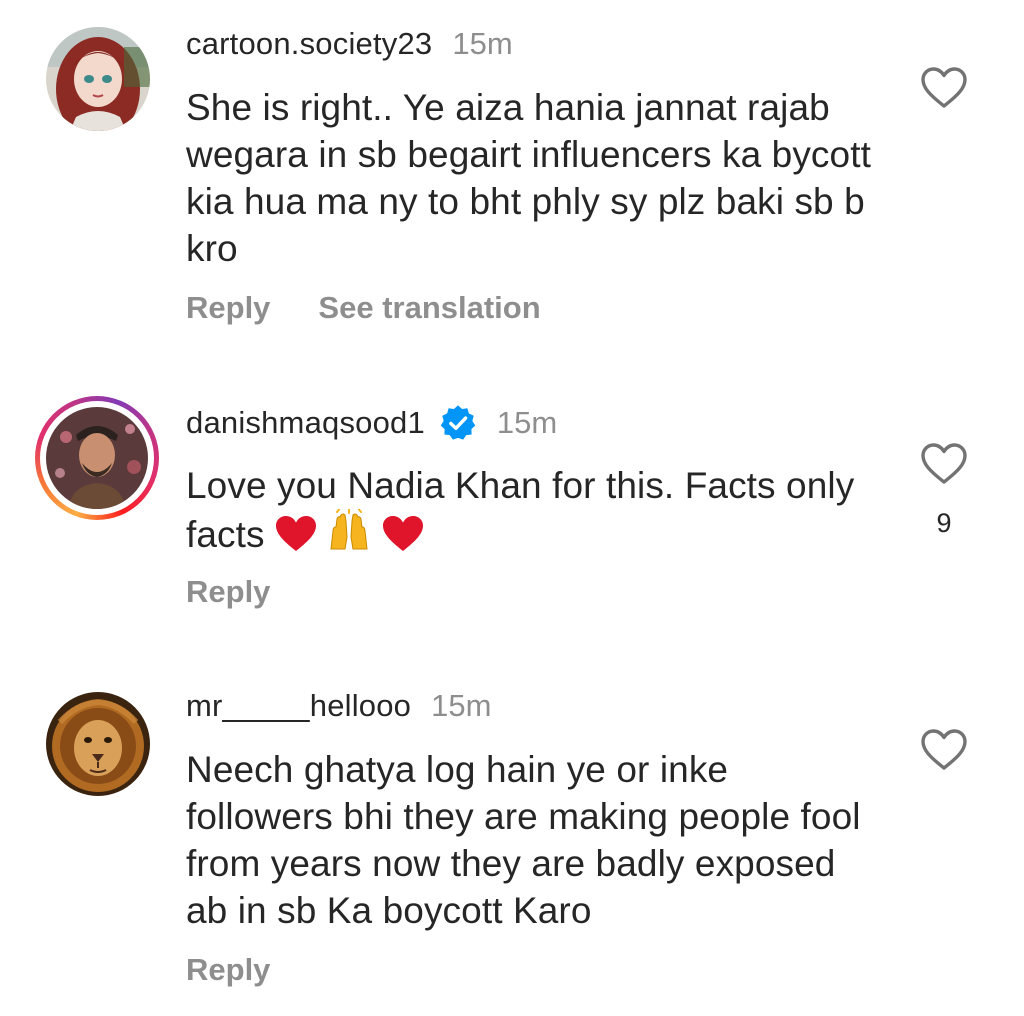 Image resolution: width=1024 pixels, height=1016 pixels. What do you see at coordinates (429, 308) in the screenshot?
I see `see-translation-button: See translation` at bounding box center [429, 308].